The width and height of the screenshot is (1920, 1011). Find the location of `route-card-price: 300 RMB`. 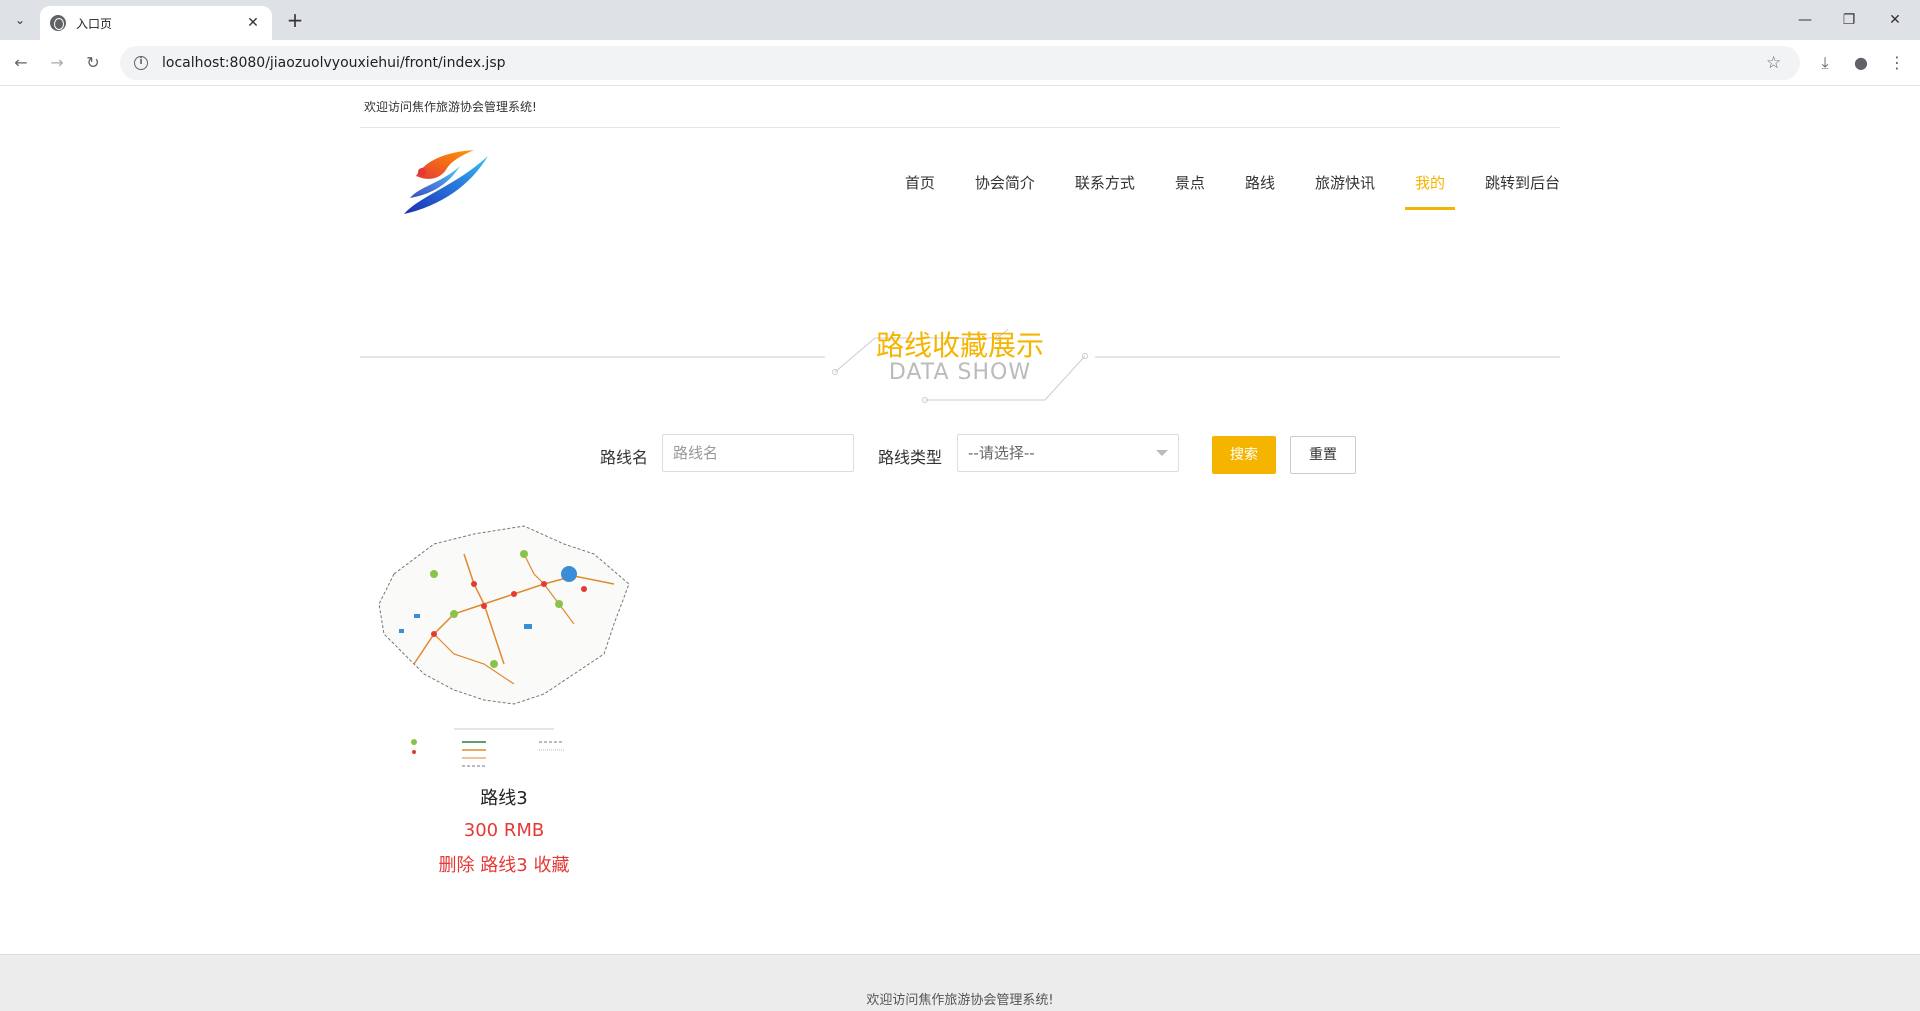

route-card-price: 300 RMB is located at coordinates (504, 830).